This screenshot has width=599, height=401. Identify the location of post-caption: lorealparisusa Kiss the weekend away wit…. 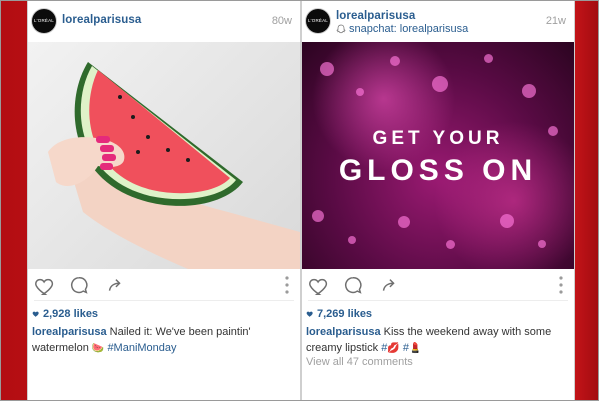
(437, 340).